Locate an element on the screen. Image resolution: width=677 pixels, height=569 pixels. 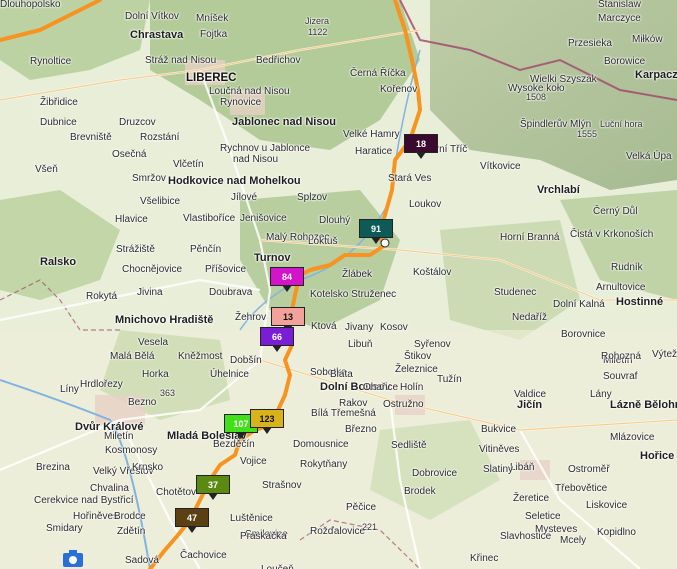
place-label: Nedaříž is located at coordinates (530, 317).